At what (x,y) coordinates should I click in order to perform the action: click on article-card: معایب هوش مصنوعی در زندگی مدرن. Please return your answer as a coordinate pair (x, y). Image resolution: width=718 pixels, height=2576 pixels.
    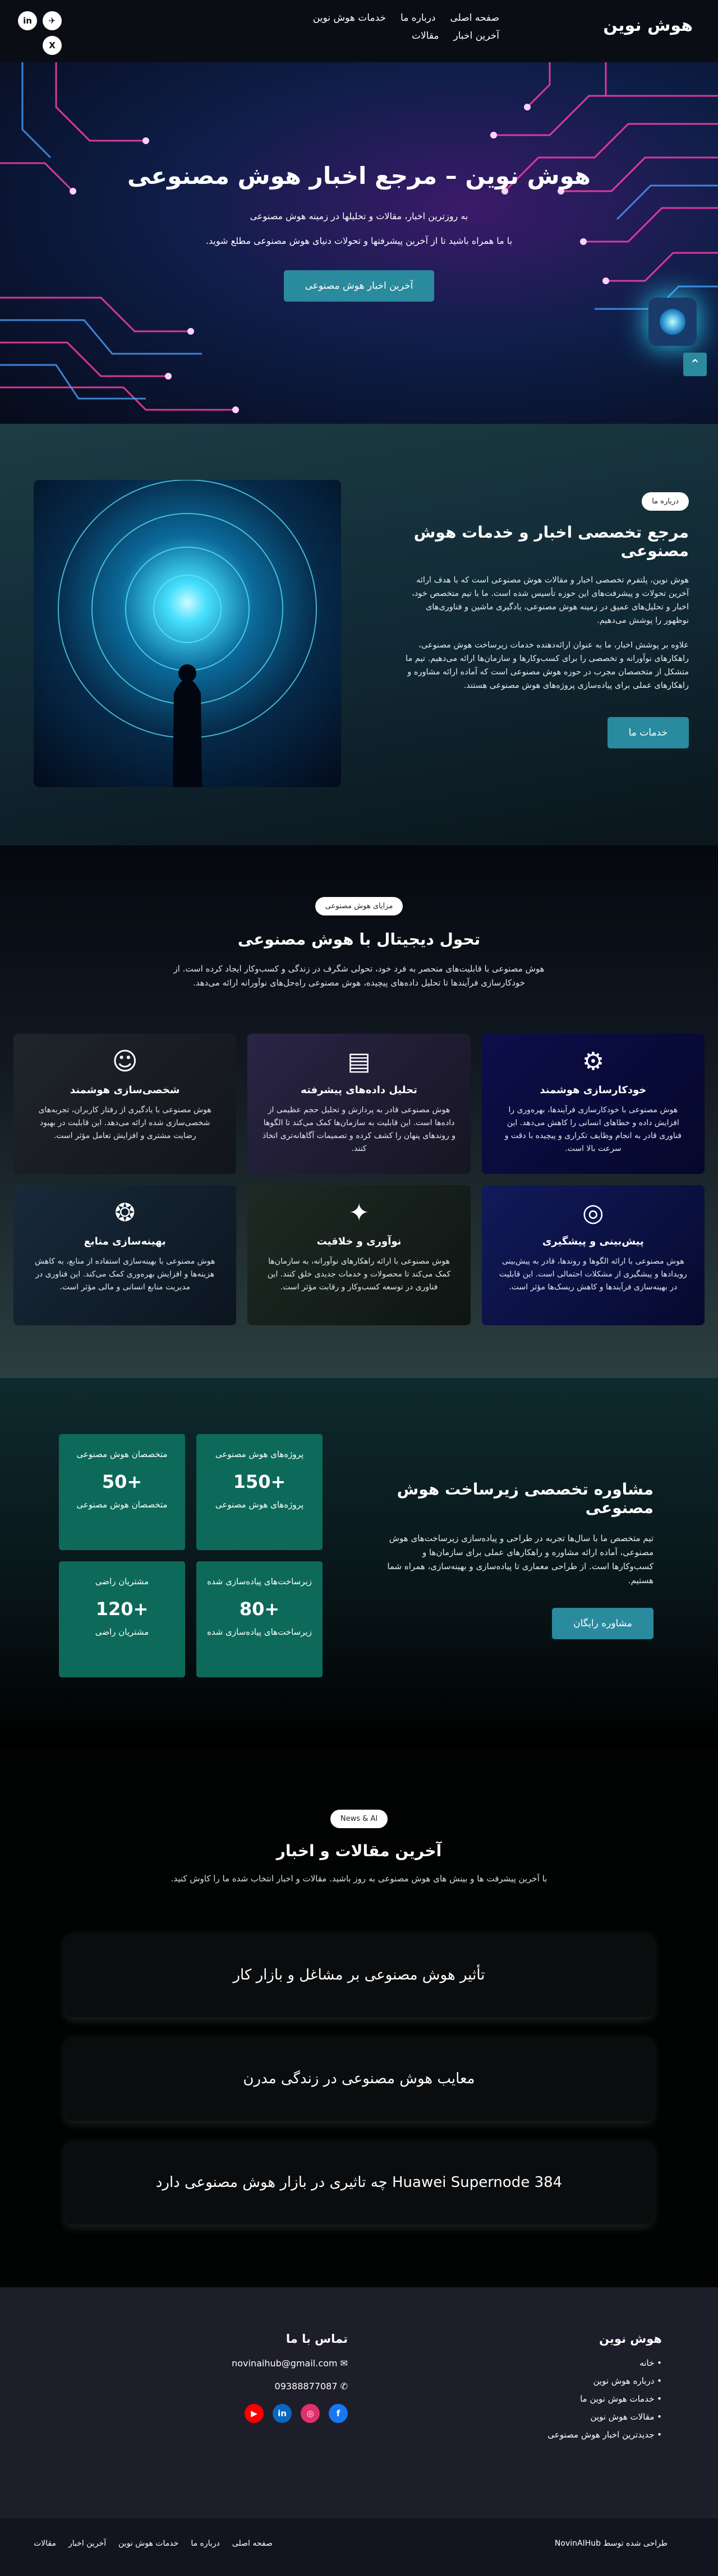
    Looking at the image, I should click on (359, 2079).